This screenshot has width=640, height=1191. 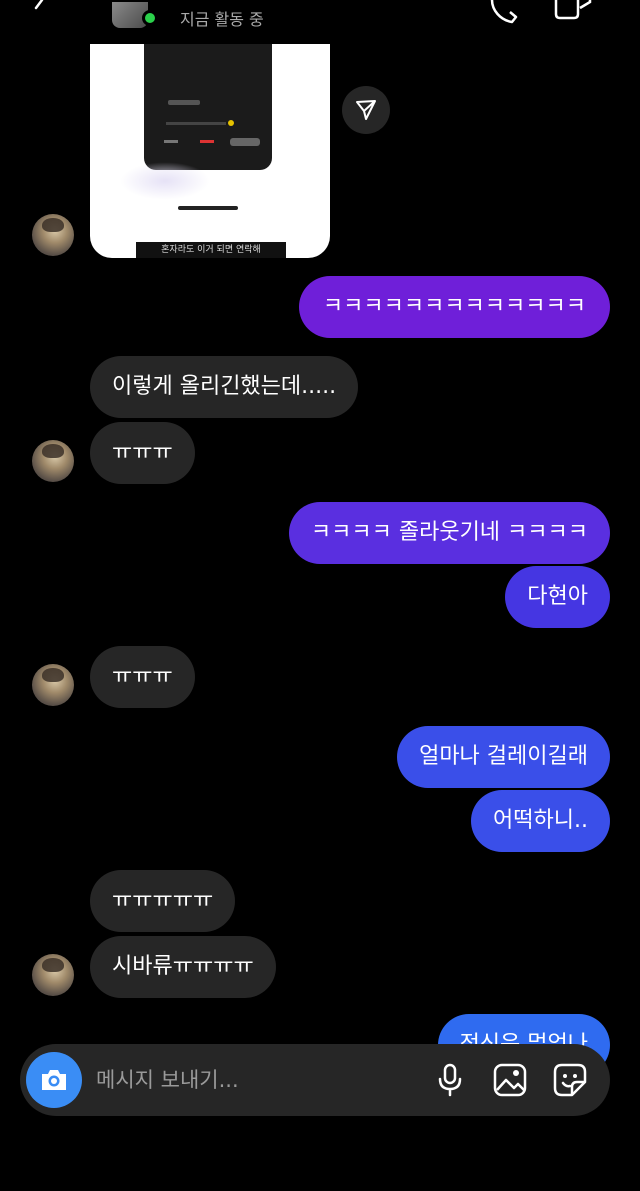 What do you see at coordinates (208, 107) in the screenshot?
I see `post-phone-screenshot` at bounding box center [208, 107].